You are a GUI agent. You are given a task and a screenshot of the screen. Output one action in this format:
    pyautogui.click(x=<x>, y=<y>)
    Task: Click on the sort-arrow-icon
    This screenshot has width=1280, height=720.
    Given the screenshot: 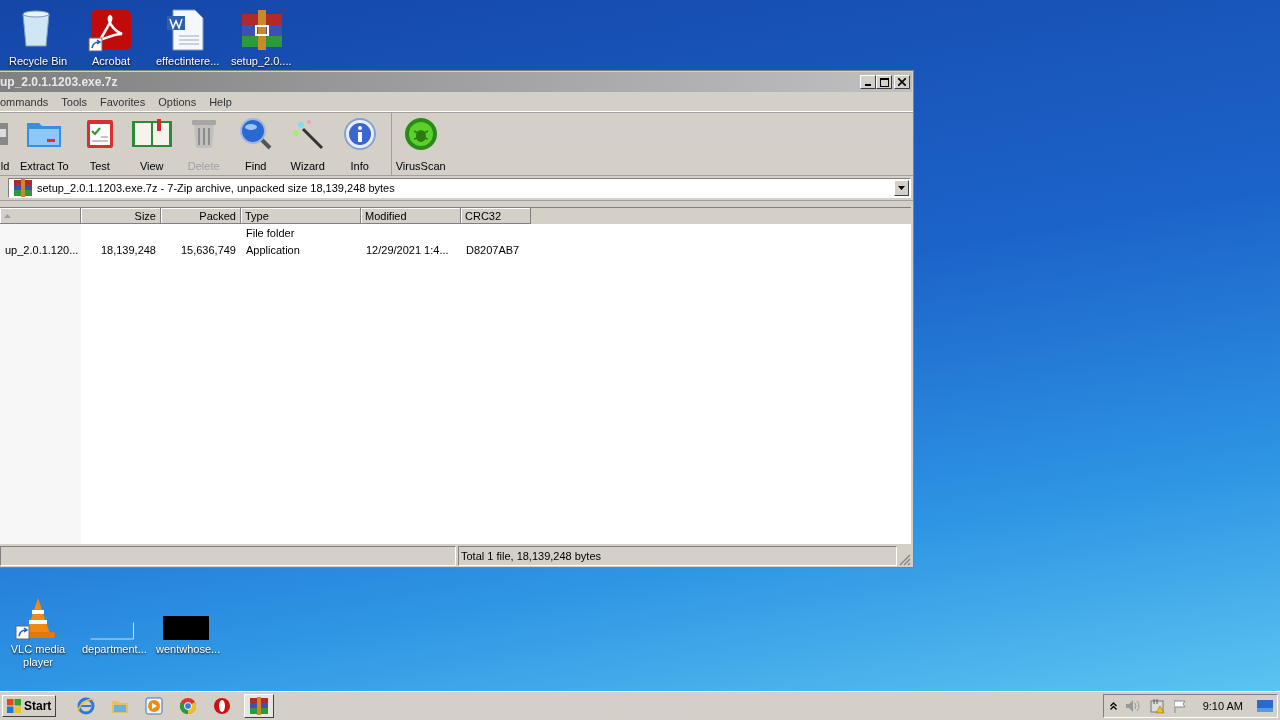 What is the action you would take?
    pyautogui.click(x=7, y=215)
    